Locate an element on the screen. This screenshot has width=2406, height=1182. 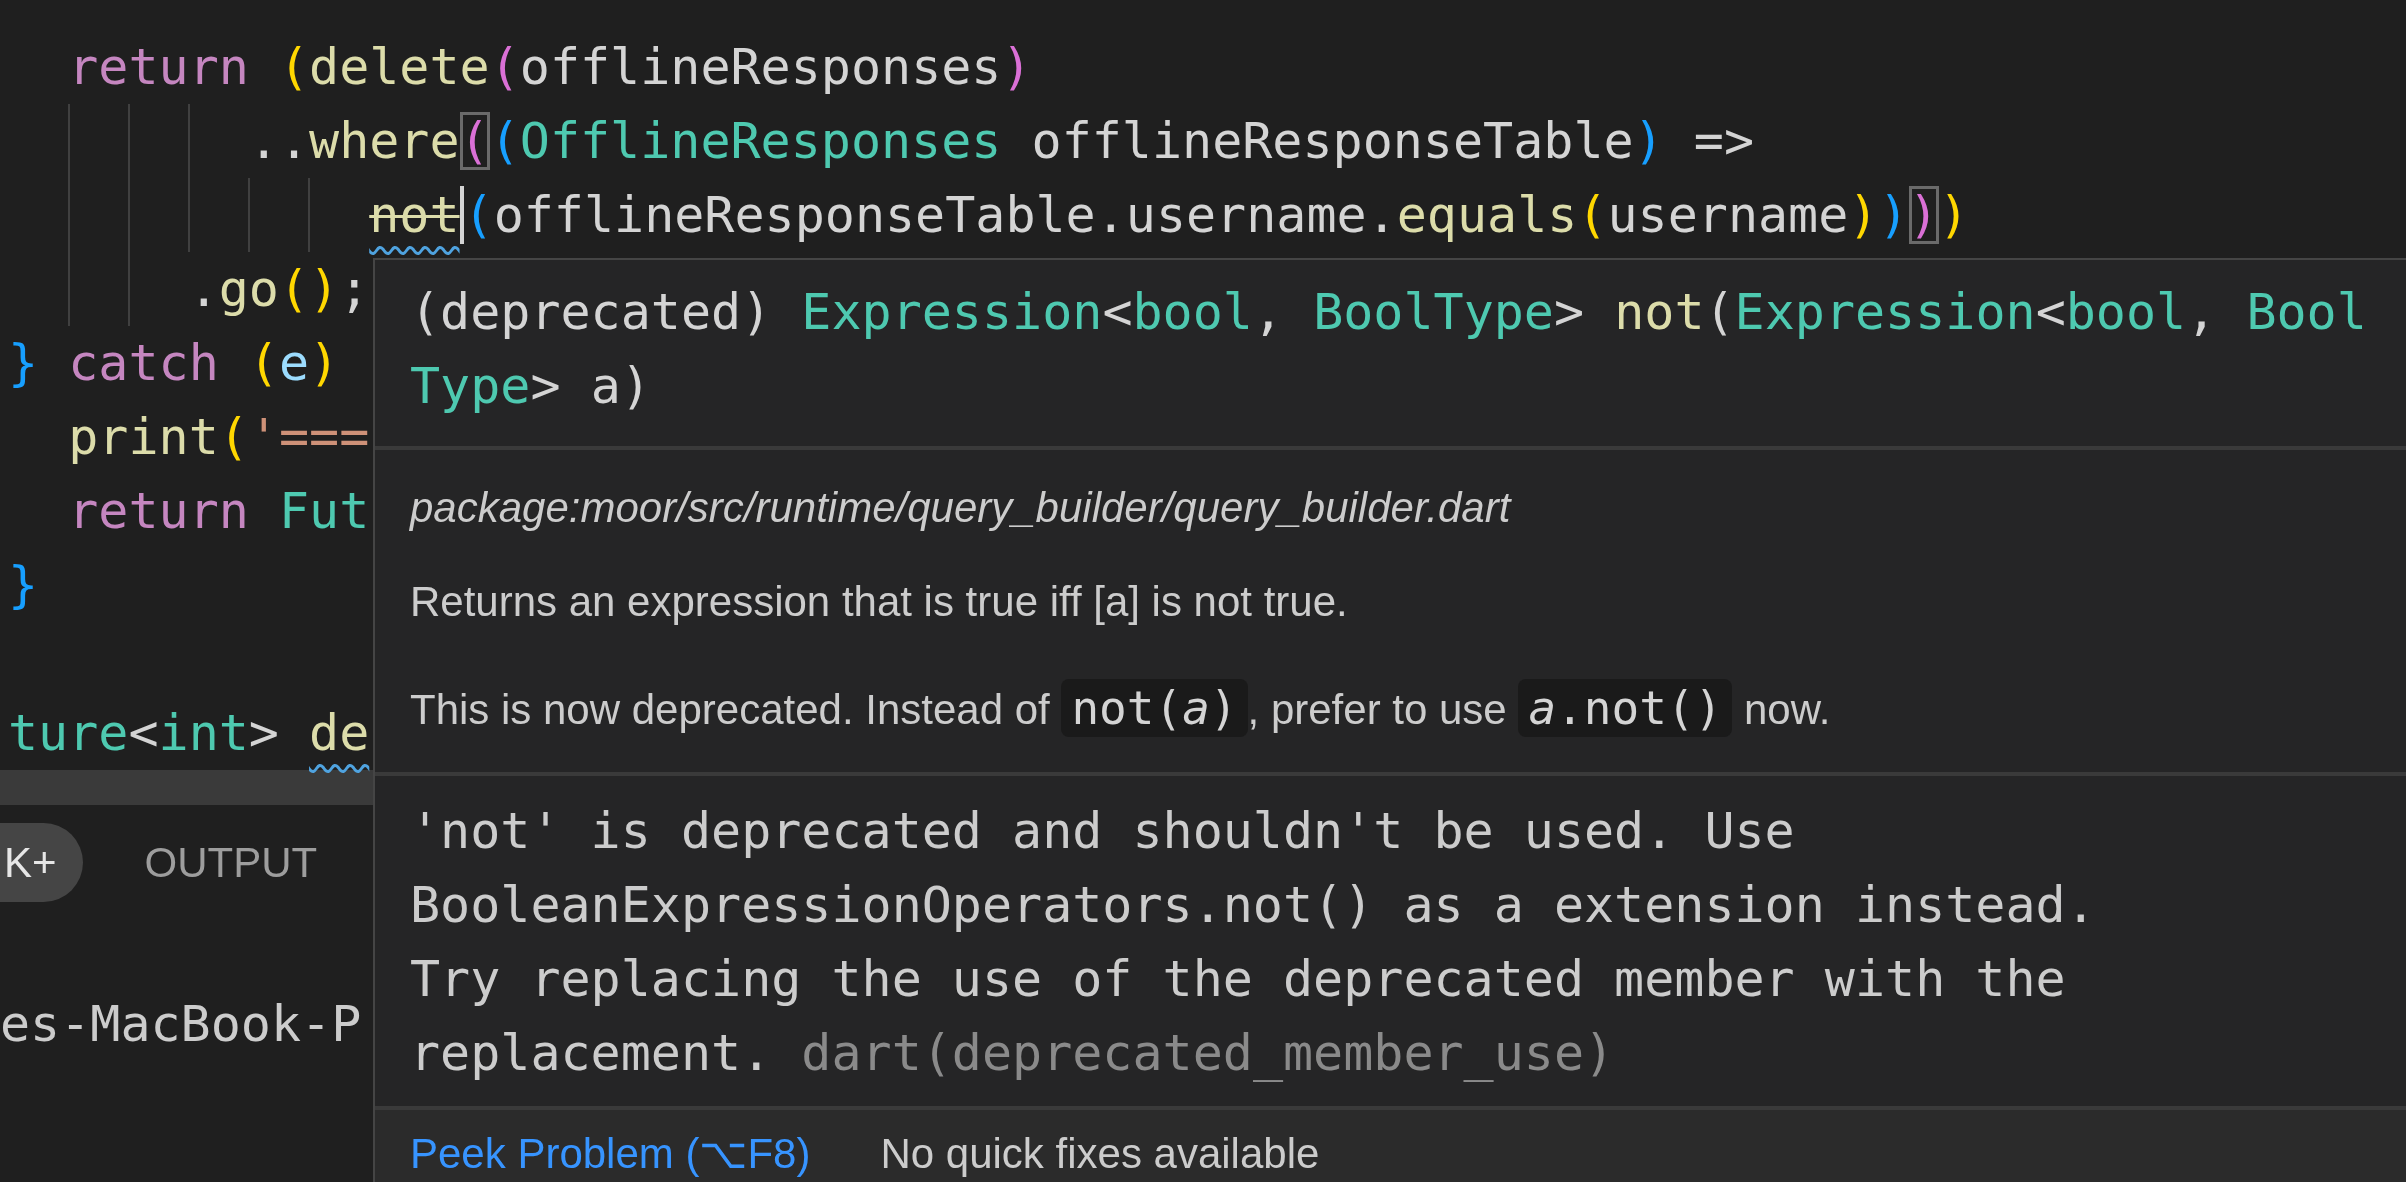
code-line: not(offlineResponseTable.username.equals(username)))) is located at coordinates (988, 215).